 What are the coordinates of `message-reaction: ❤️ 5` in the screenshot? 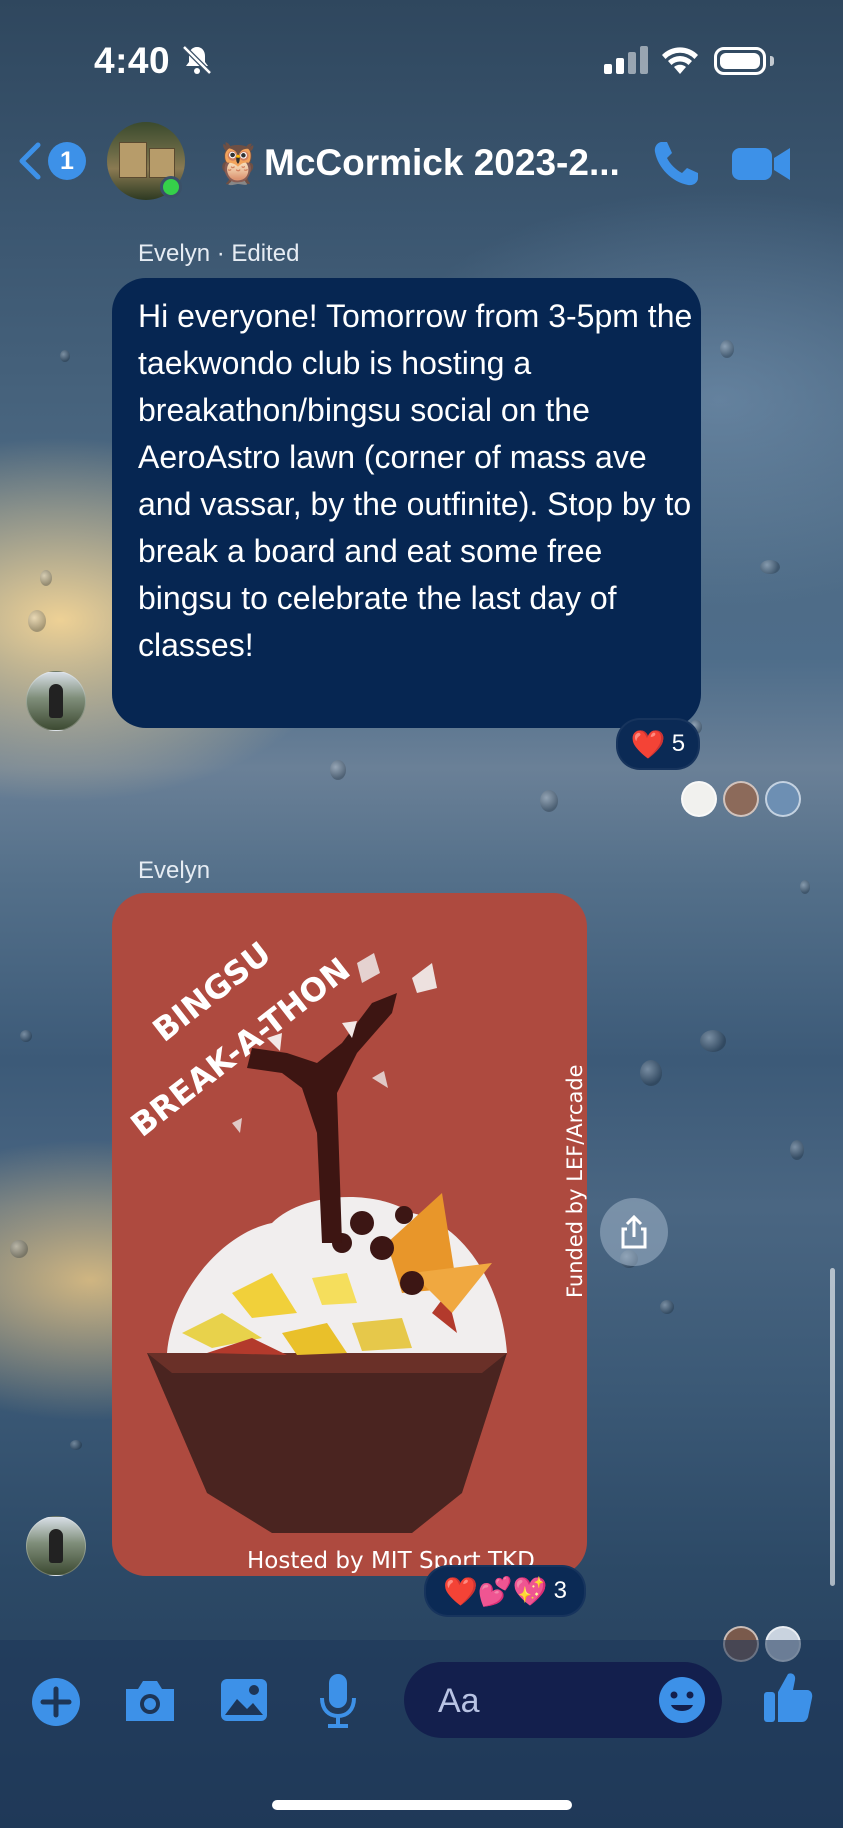 It's located at (658, 744).